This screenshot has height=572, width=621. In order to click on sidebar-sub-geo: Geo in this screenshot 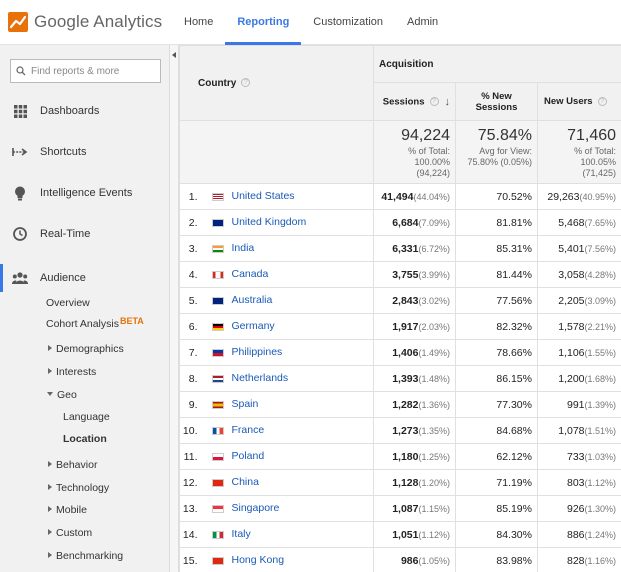, I will do `click(62, 395)`.